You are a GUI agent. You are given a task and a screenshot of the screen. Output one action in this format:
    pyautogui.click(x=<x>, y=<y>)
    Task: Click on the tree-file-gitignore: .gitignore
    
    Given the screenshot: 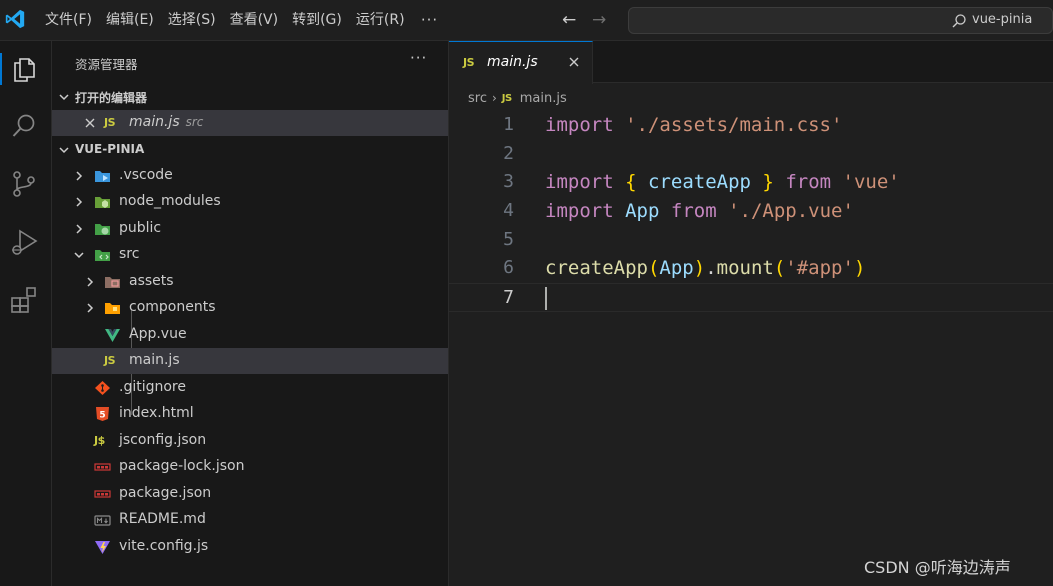 What is the action you would take?
    pyautogui.click(x=250, y=388)
    